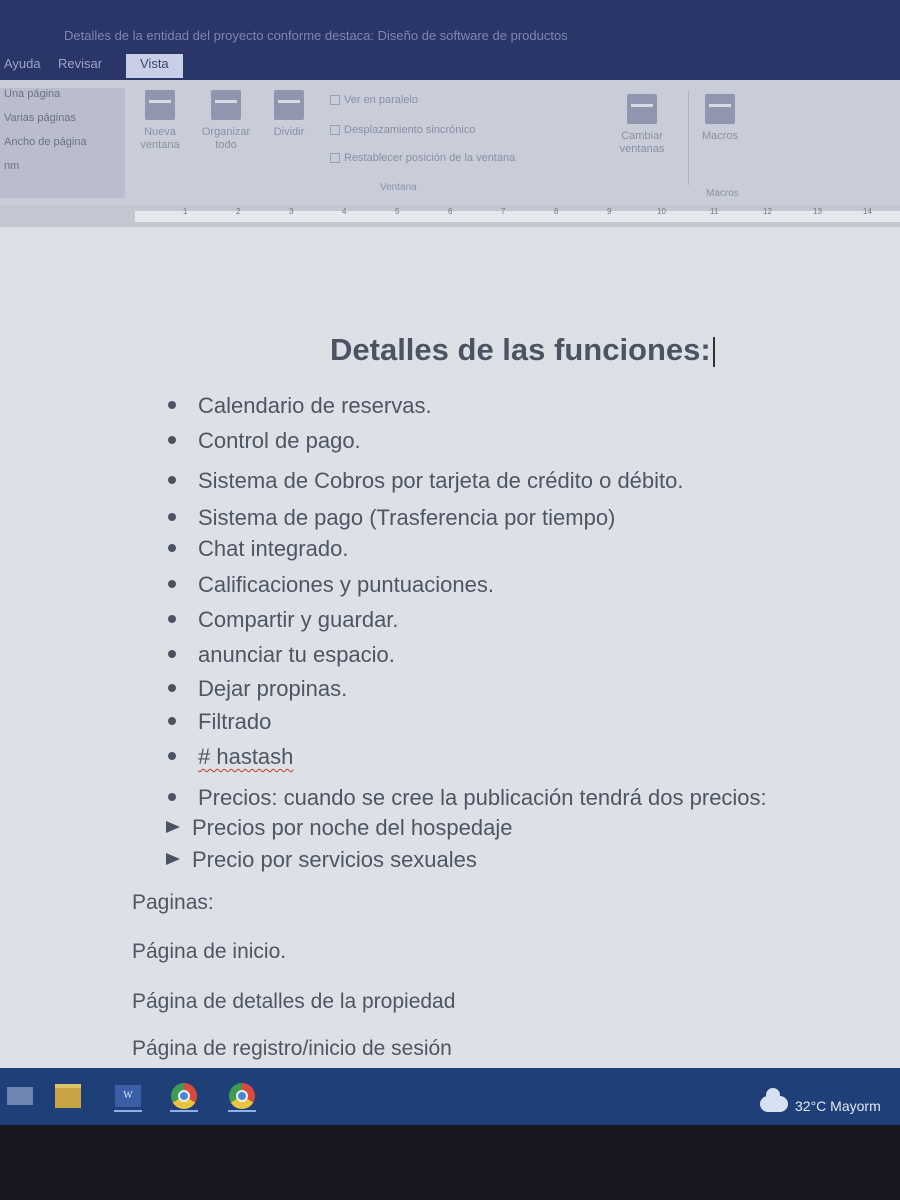 This screenshot has height=1200, width=900. Describe the element at coordinates (713, 351) in the screenshot. I see `text-cursor` at that location.